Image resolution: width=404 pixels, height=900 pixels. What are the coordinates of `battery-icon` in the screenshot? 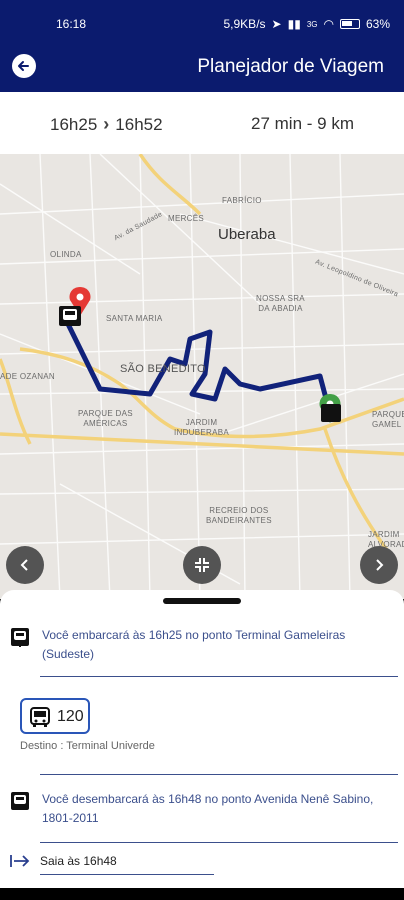 It's located at (349, 24).